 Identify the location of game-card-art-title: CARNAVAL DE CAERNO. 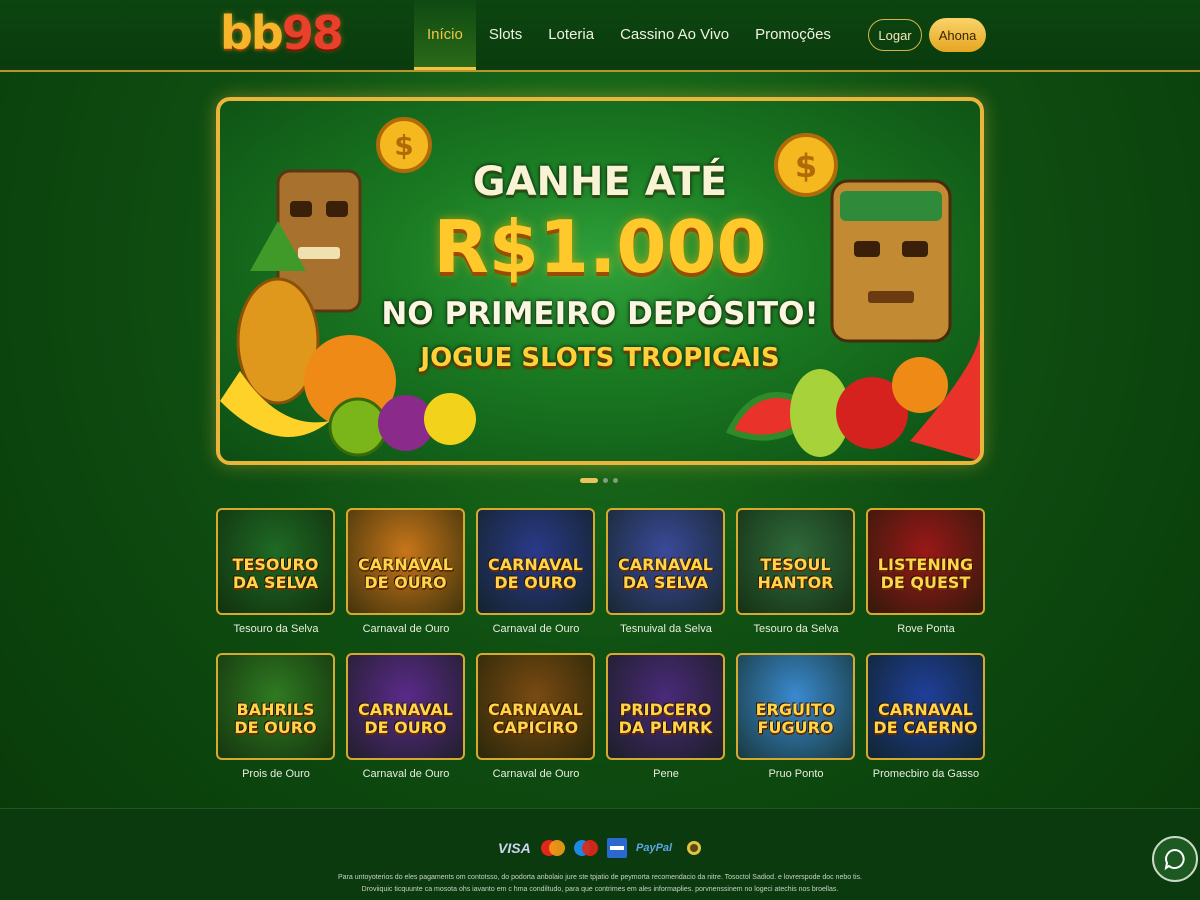
(925, 718).